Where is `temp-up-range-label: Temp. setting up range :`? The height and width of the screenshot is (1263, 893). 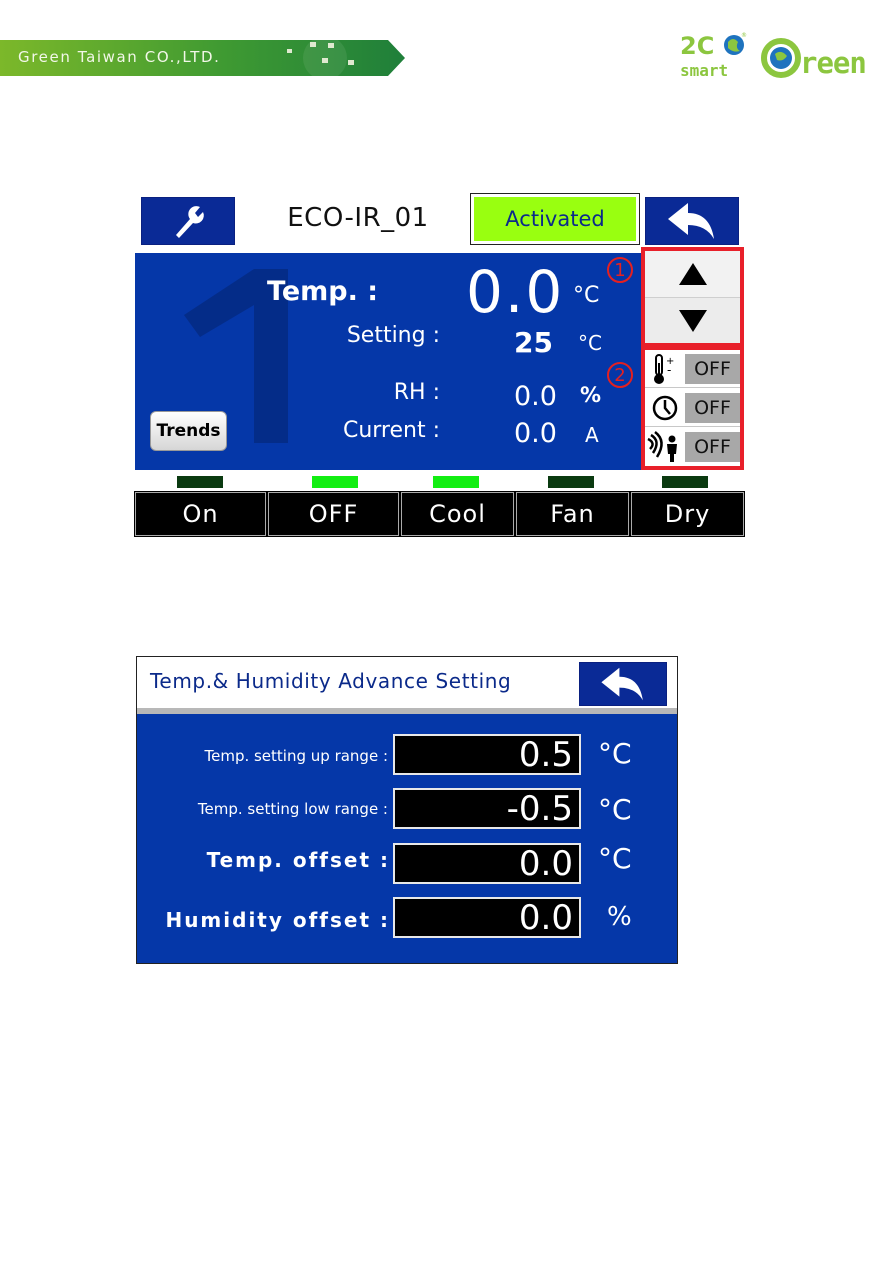 temp-up-range-label: Temp. setting up range : is located at coordinates (296, 756).